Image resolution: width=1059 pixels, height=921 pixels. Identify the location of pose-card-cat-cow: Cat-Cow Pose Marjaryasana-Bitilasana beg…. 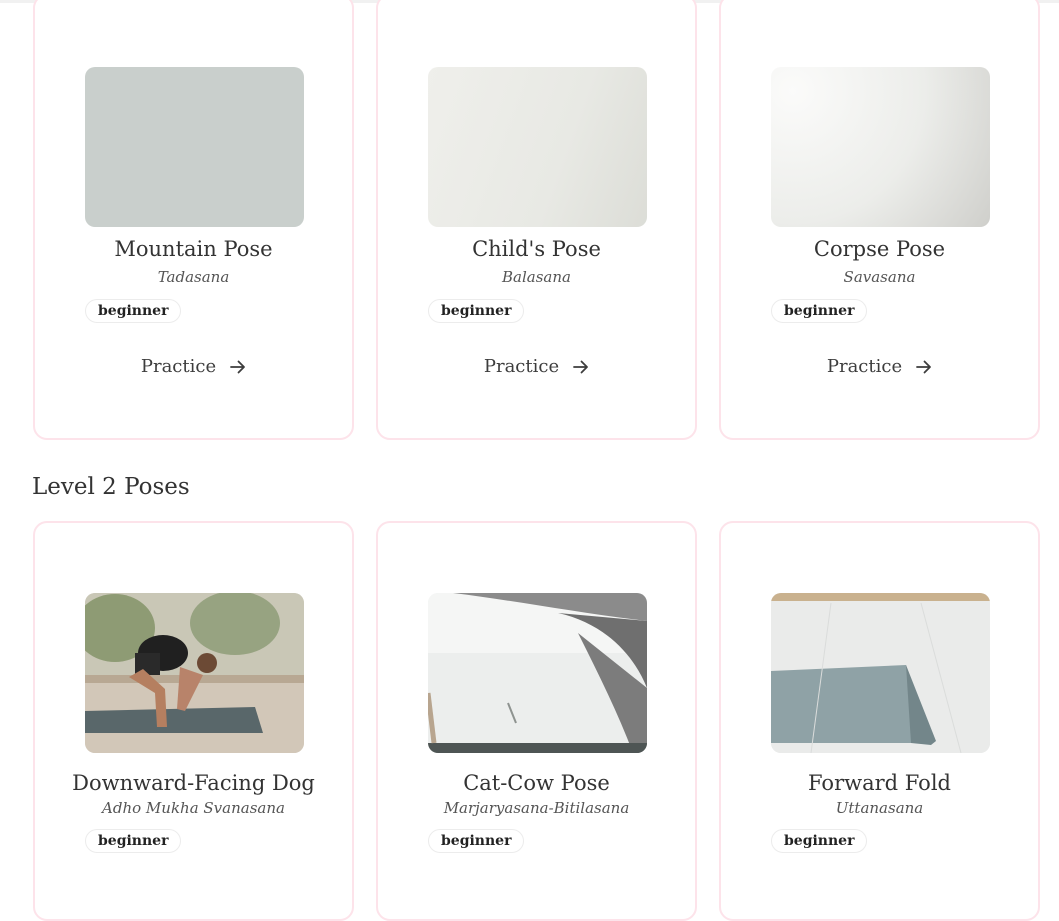
(536, 721).